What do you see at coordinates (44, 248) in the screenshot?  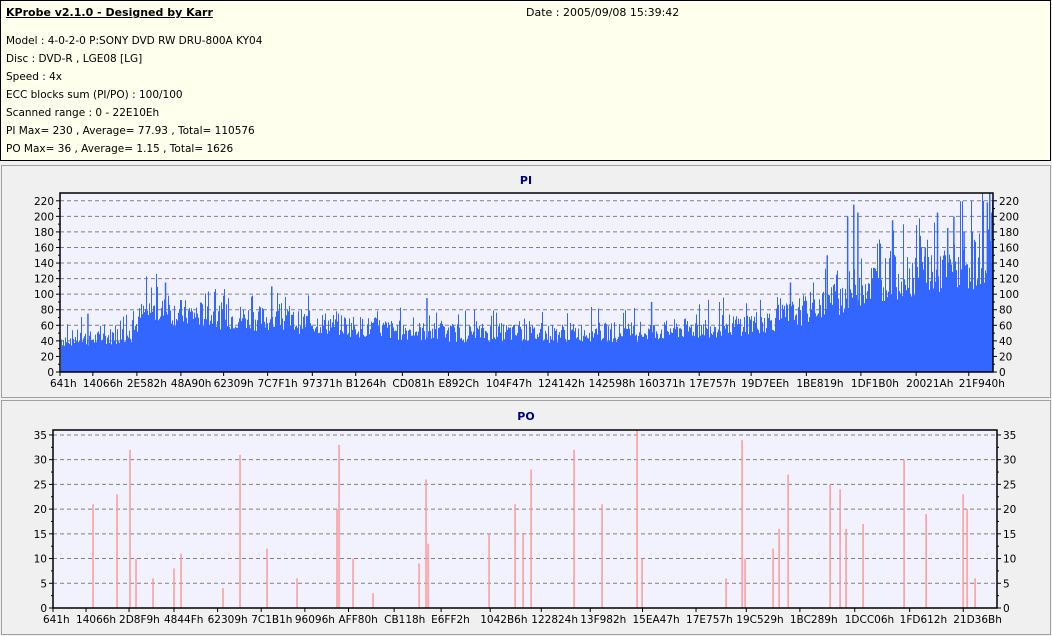 I see `y-tick-label-left: 160` at bounding box center [44, 248].